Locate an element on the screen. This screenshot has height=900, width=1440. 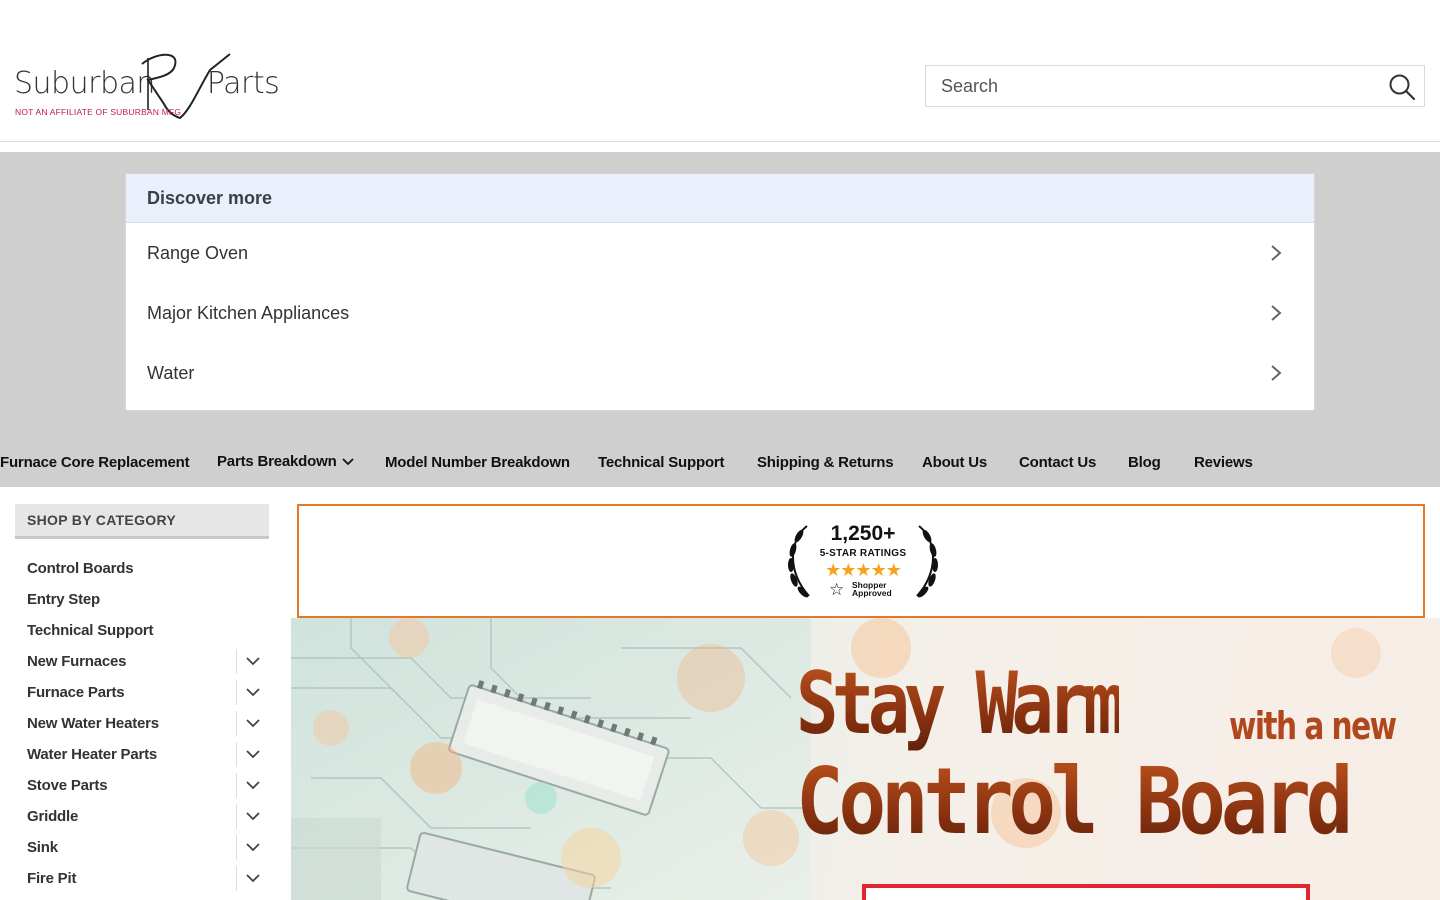
hero-headline-line1: Stay Warm is located at coordinates (961, 704).